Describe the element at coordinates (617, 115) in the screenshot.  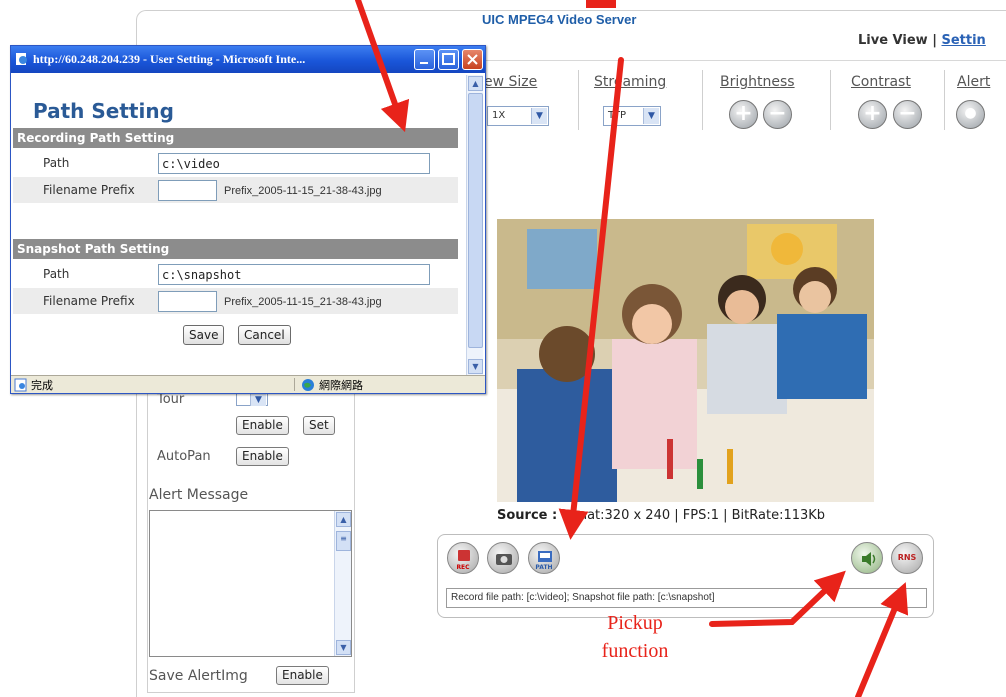
I see `streaming-value: TTP` at that location.